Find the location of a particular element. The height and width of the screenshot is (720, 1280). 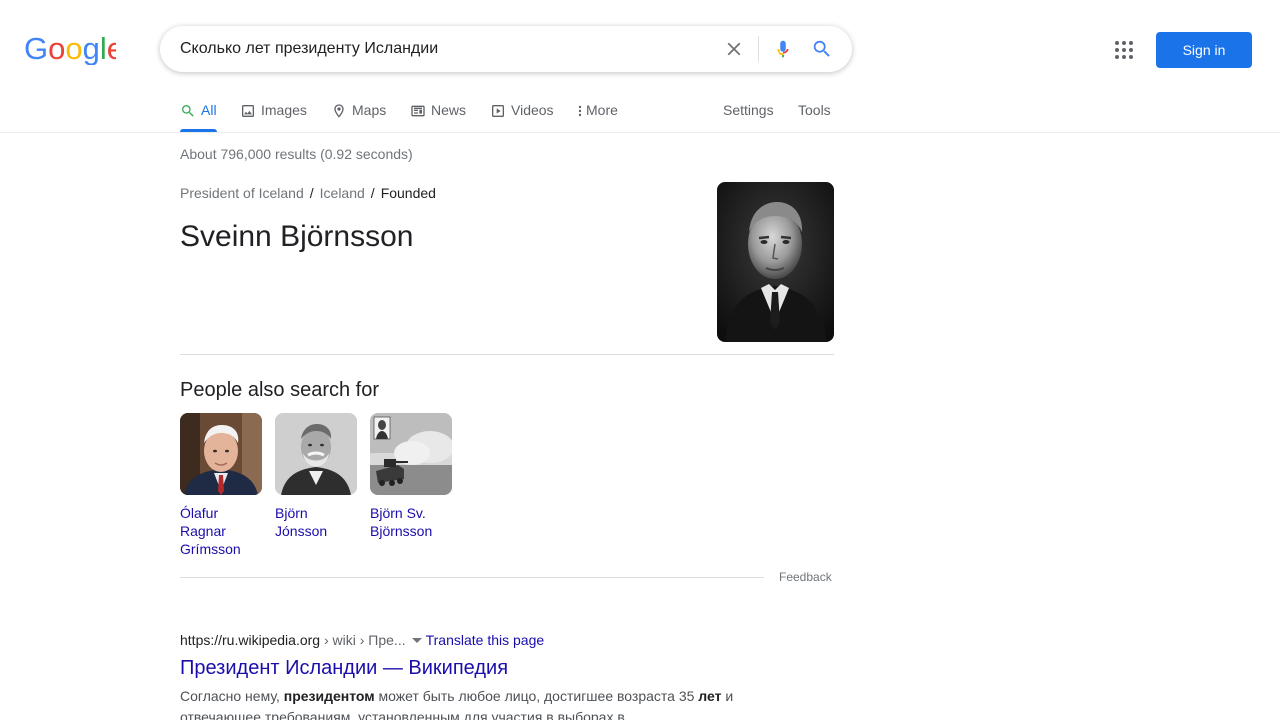

translate-link: Translate this page is located at coordinates (485, 640).